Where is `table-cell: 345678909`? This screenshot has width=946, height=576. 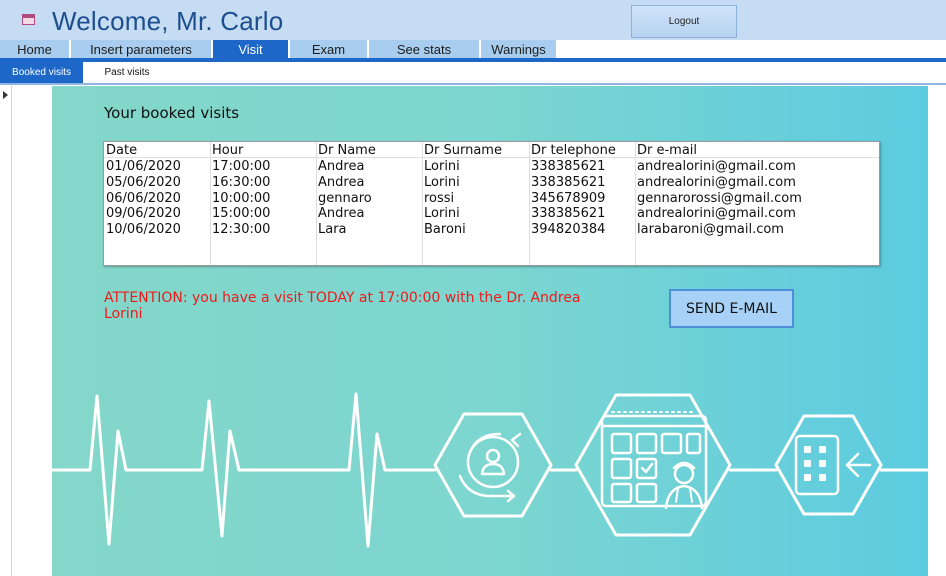
table-cell: 345678909 is located at coordinates (568, 198).